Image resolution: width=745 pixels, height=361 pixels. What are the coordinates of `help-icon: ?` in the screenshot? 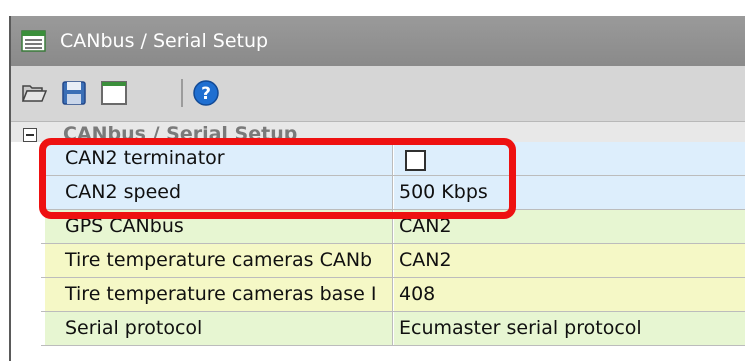 It's located at (206, 93).